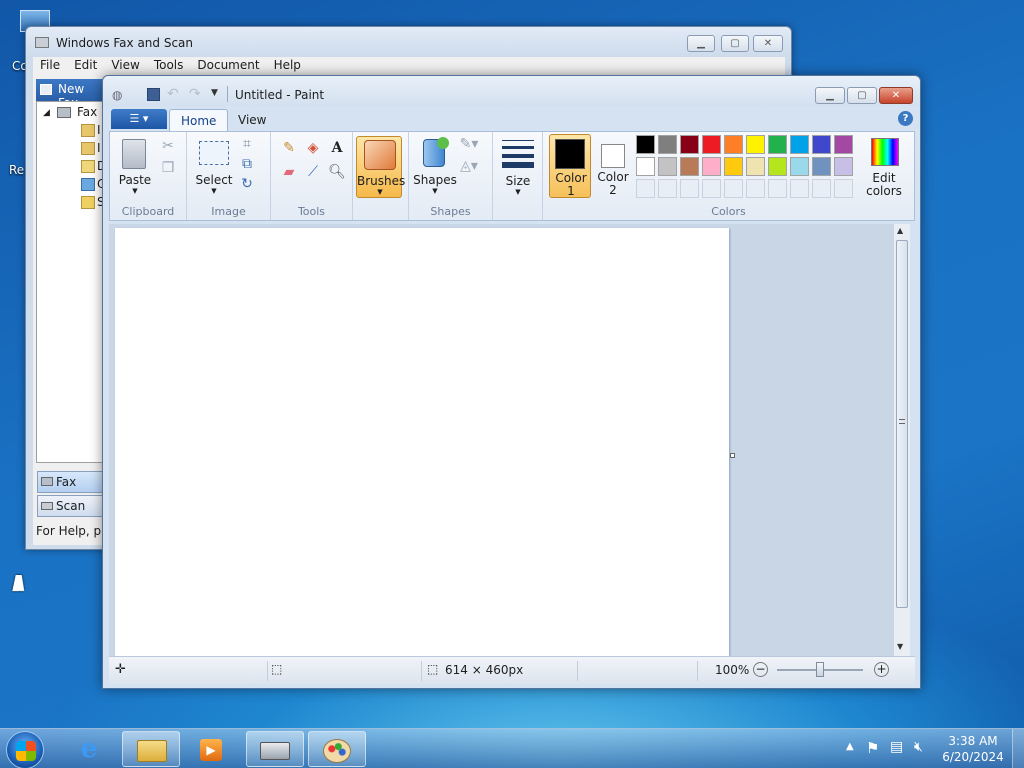  Describe the element at coordinates (313, 172) in the screenshot. I see `color-picker-icon: ⟋` at that location.